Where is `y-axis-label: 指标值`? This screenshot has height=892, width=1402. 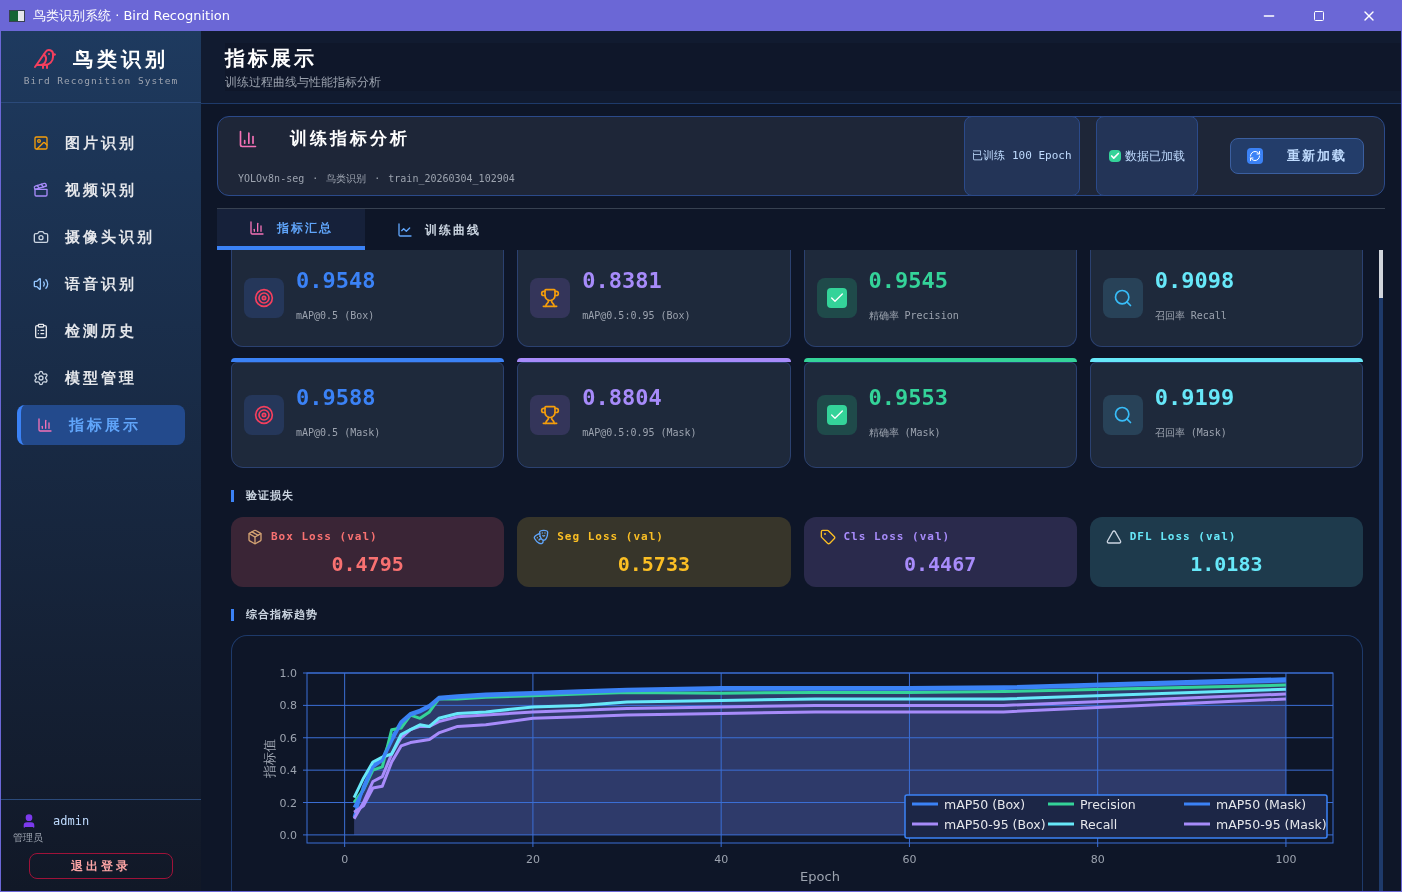 y-axis-label: 指标值 is located at coordinates (269, 758).